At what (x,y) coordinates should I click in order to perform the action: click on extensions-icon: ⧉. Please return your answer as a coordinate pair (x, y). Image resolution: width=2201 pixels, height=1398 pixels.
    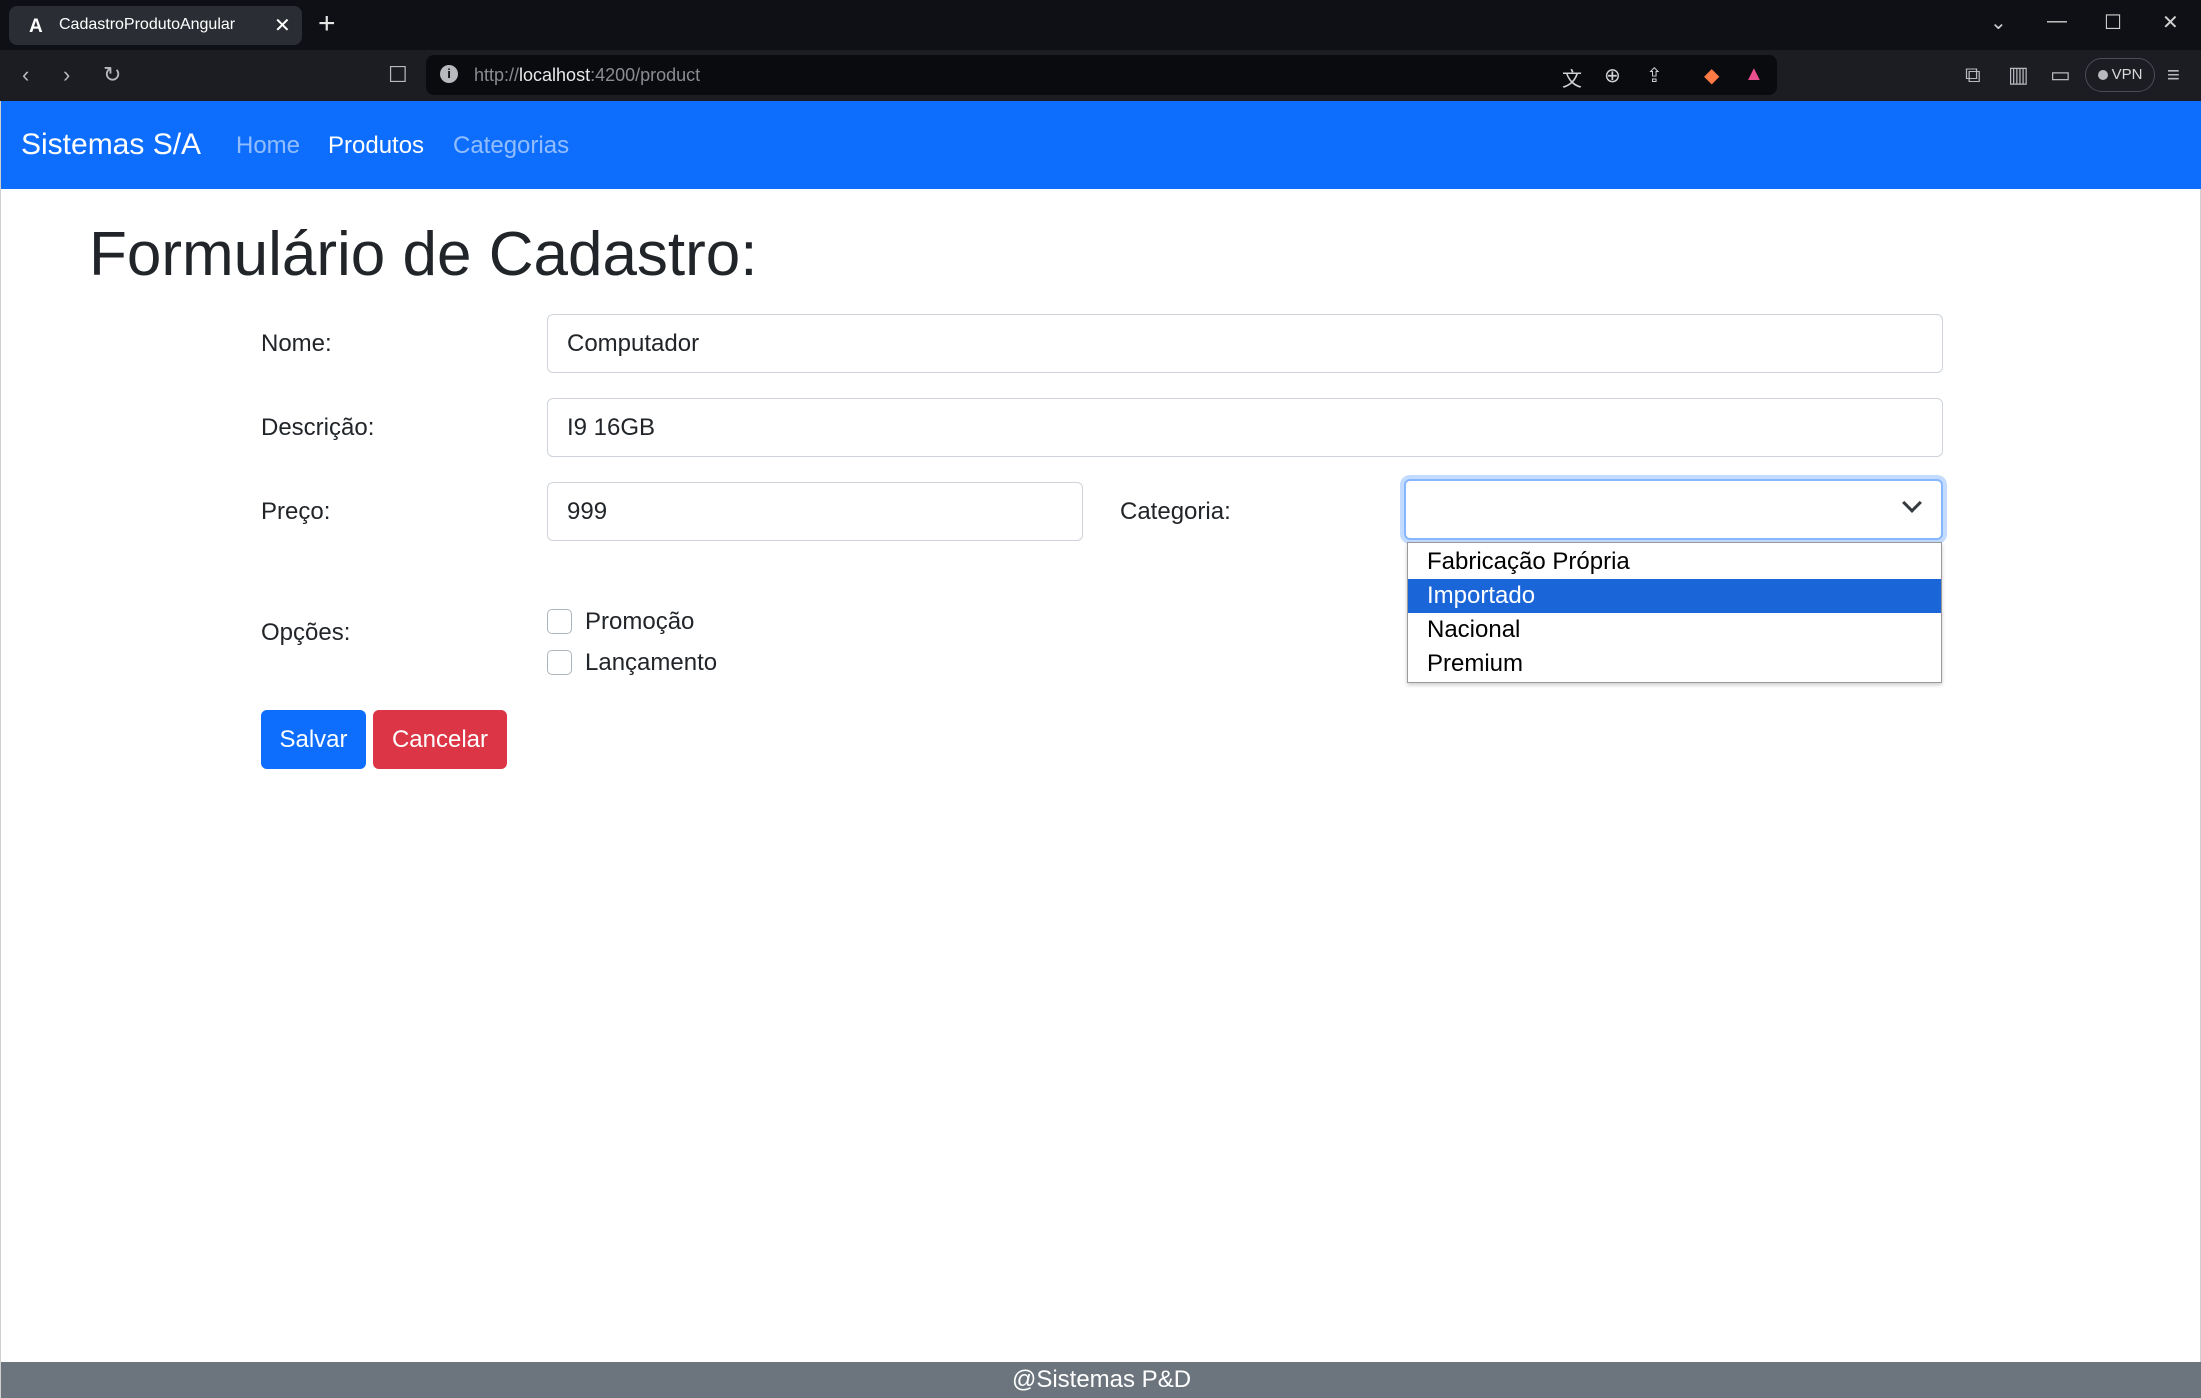
    Looking at the image, I should click on (1973, 75).